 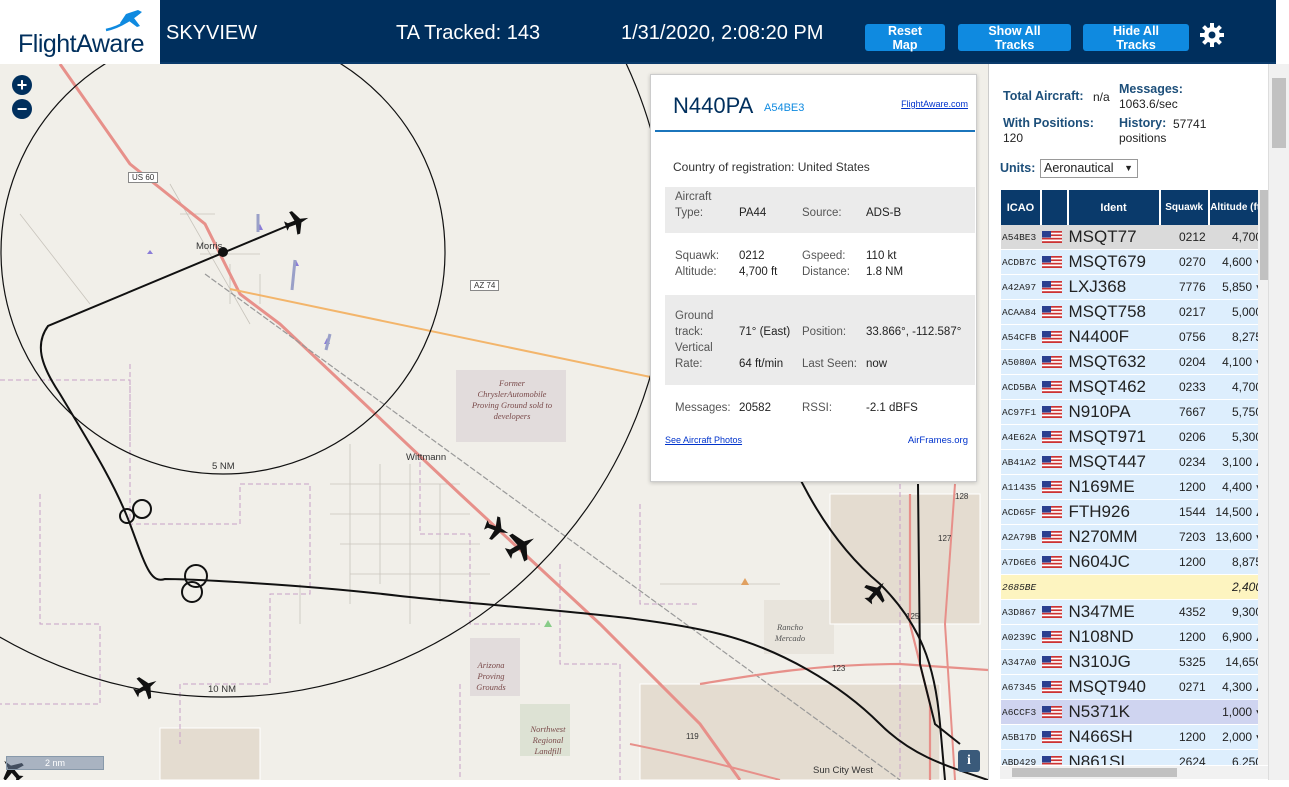 I want to click on table-row: A67345MSQT94002714,300▲, so click(x=1133, y=687).